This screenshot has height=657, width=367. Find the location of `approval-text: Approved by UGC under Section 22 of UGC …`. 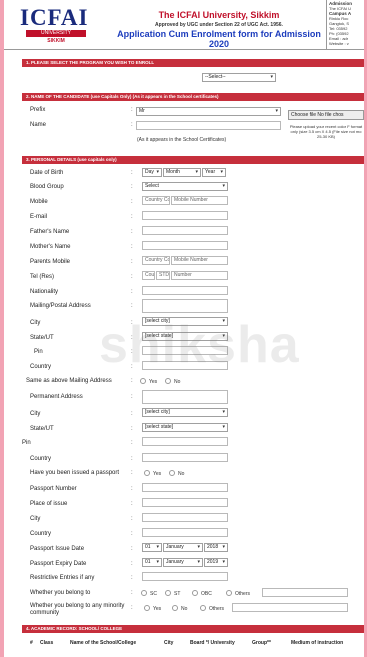

approval-text: Approved by UGC under Section 22 of UGC … is located at coordinates (219, 25).